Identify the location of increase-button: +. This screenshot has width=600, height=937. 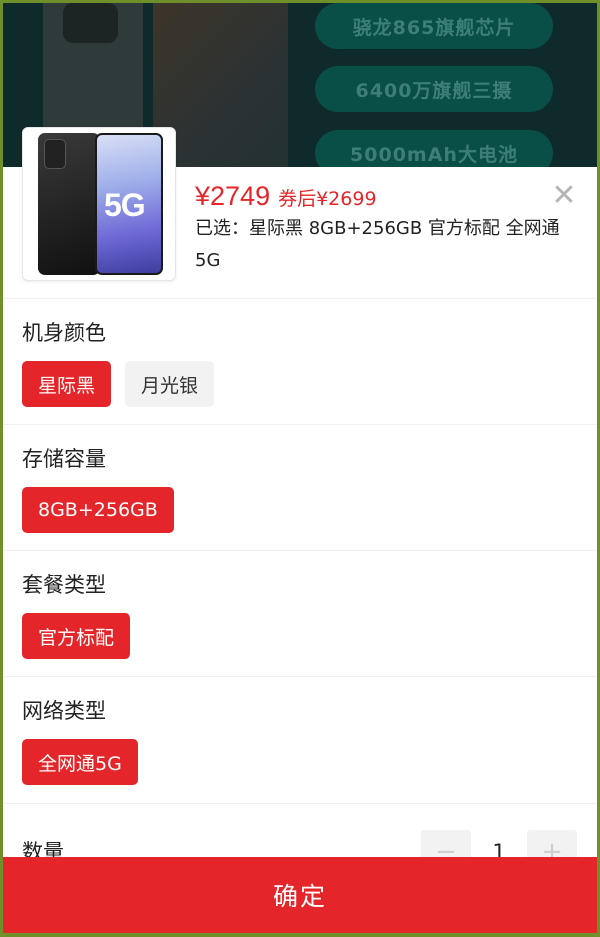
(552, 843).